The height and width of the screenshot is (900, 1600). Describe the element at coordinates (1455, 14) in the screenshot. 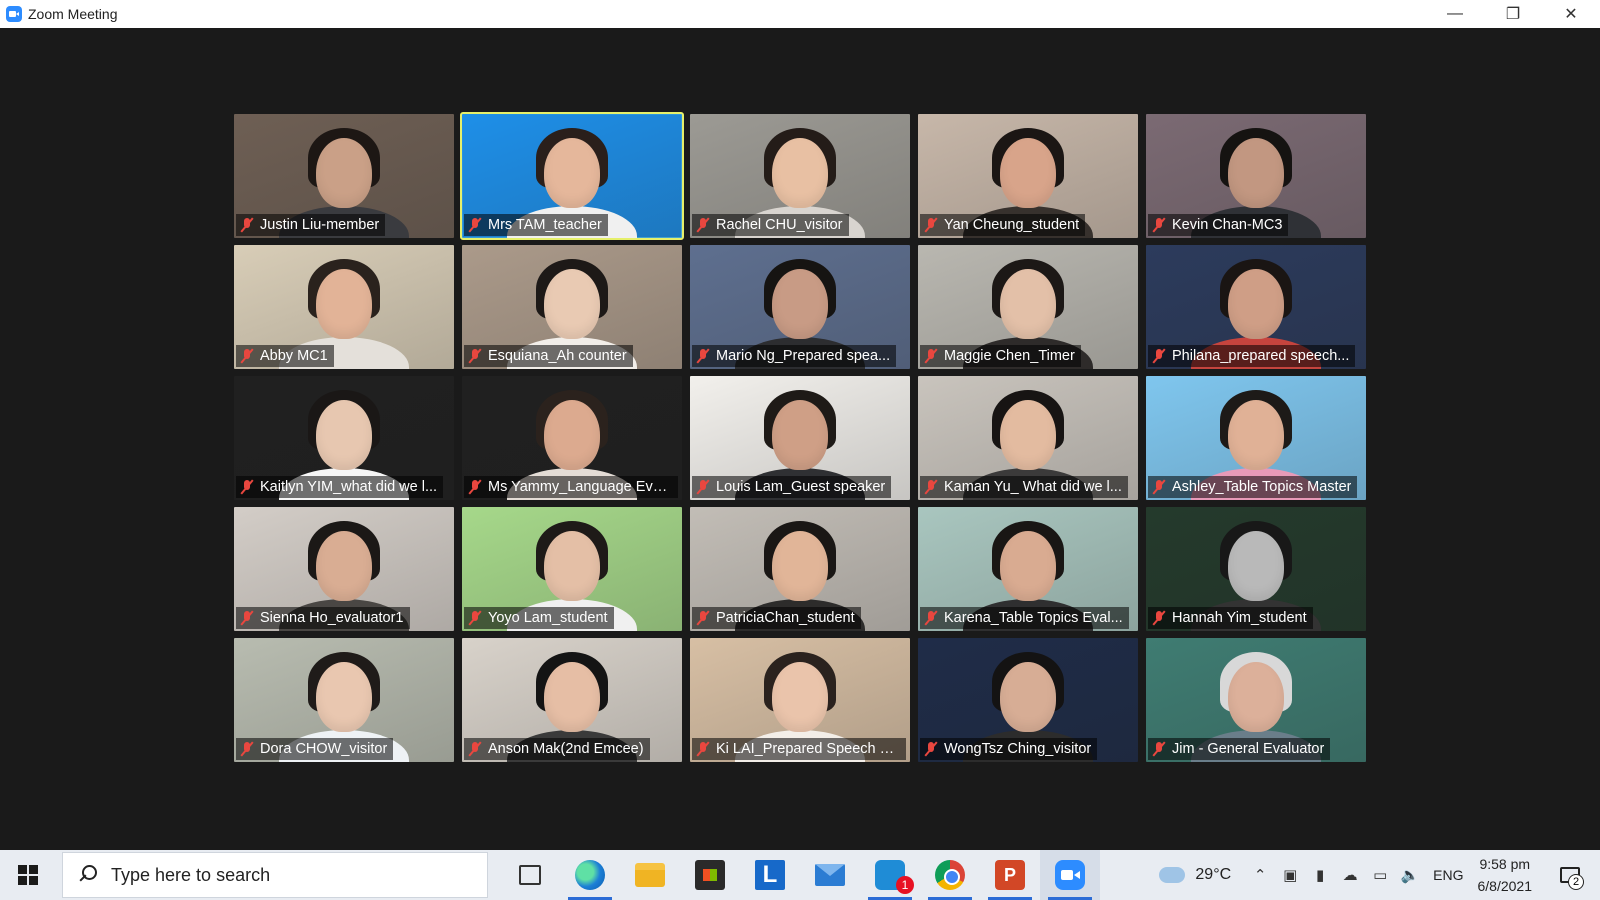

I see `minimize-button: —` at that location.